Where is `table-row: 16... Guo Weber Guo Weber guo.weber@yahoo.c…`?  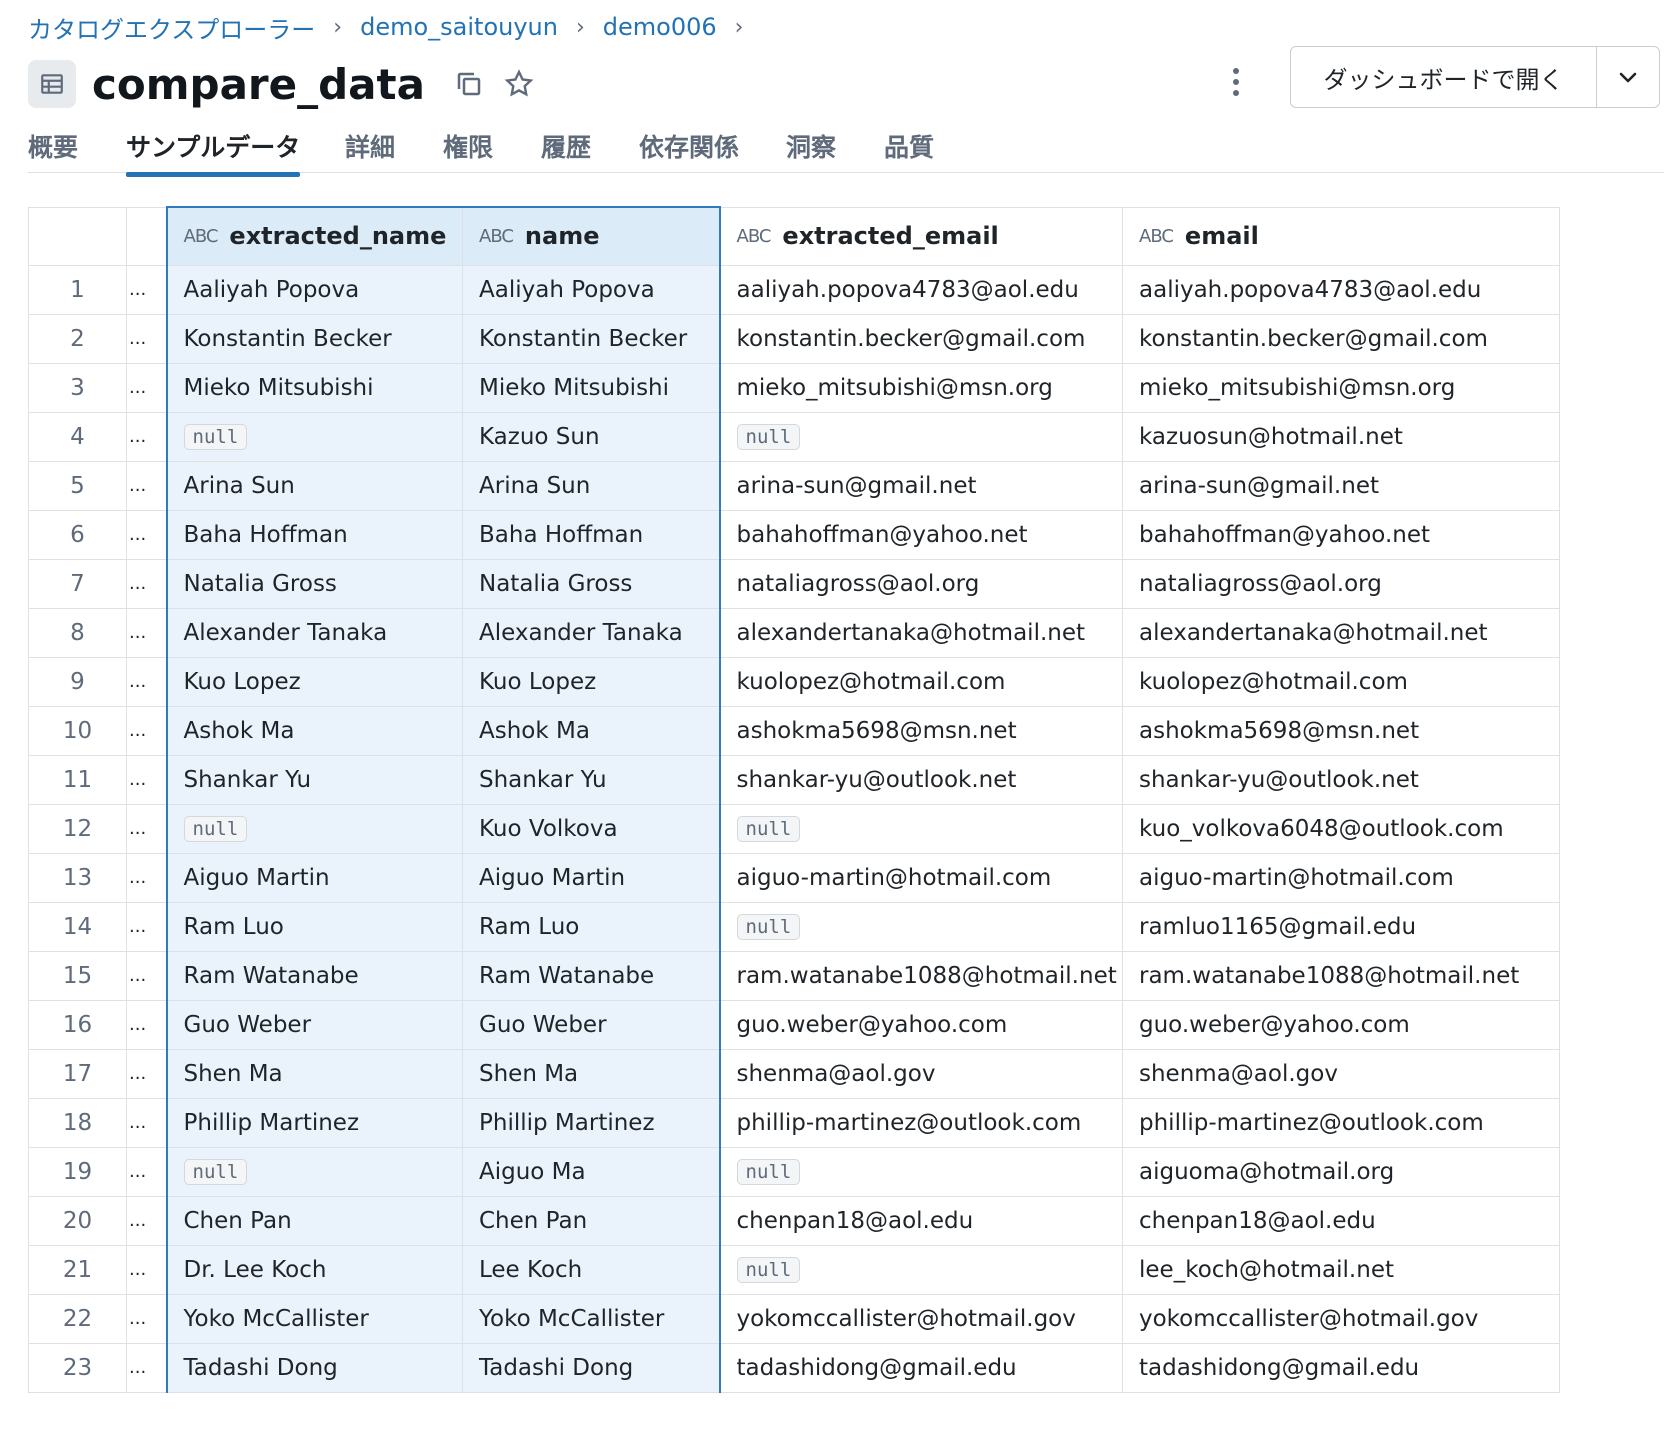 table-row: 16... Guo Weber Guo Weber guo.weber@yahoo.c… is located at coordinates (794, 1024).